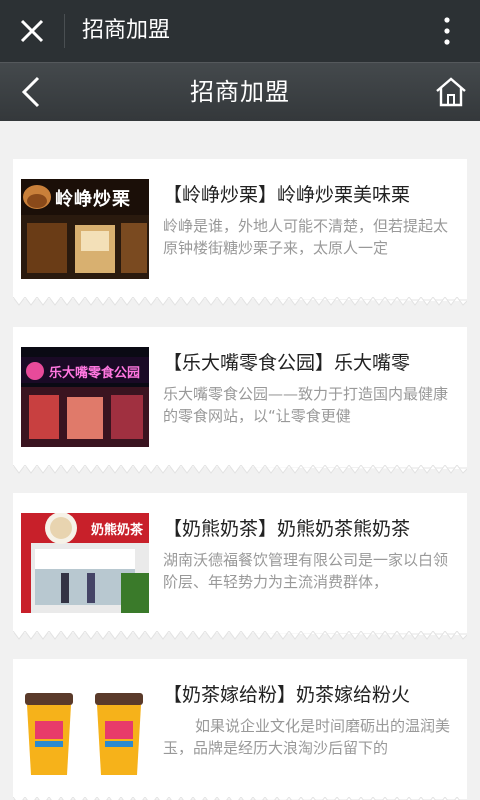 The width and height of the screenshot is (480, 800). Describe the element at coordinates (85, 729) in the screenshot. I see `item-thumbnail` at that location.